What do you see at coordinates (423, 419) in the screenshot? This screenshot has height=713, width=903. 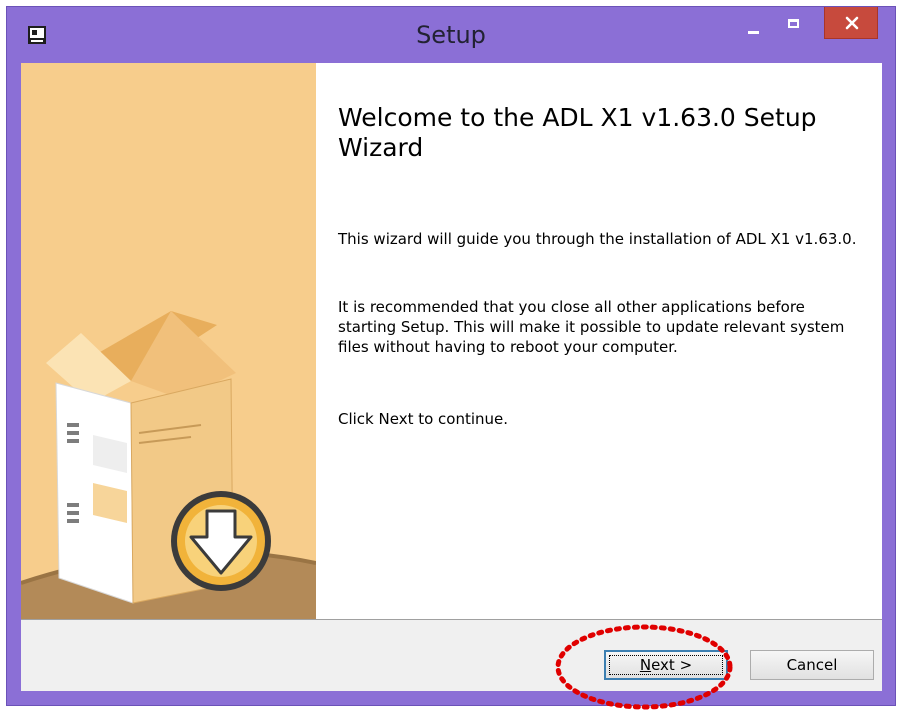 I see `continue-paragraph: Click Next to continue.` at bounding box center [423, 419].